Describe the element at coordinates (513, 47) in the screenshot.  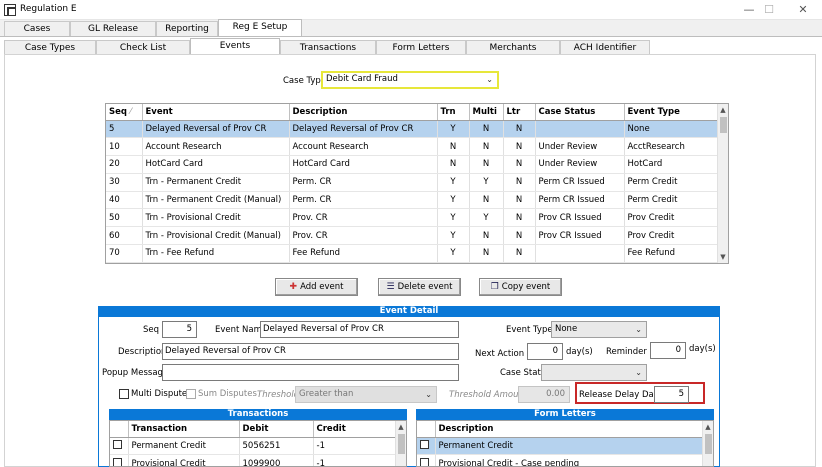
I see `tab-merchants: Merchants` at that location.